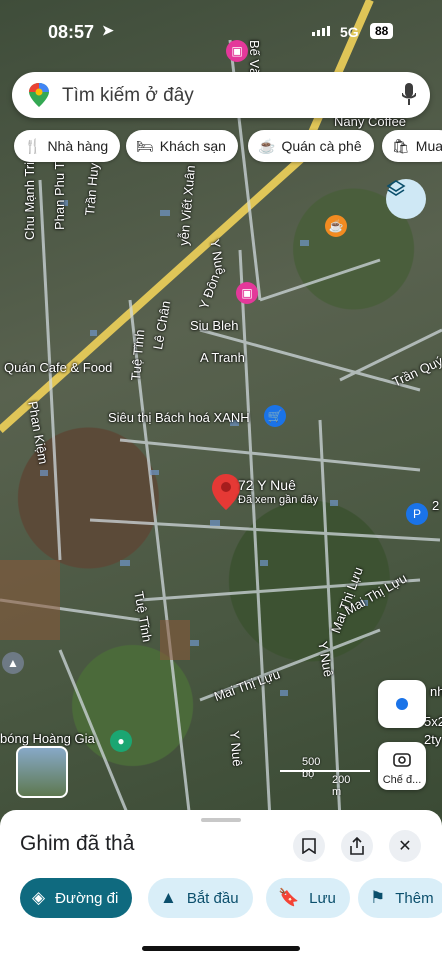 The height and width of the screenshot is (960, 442). What do you see at coordinates (221, 820) in the screenshot?
I see `drag-handle` at bounding box center [221, 820].